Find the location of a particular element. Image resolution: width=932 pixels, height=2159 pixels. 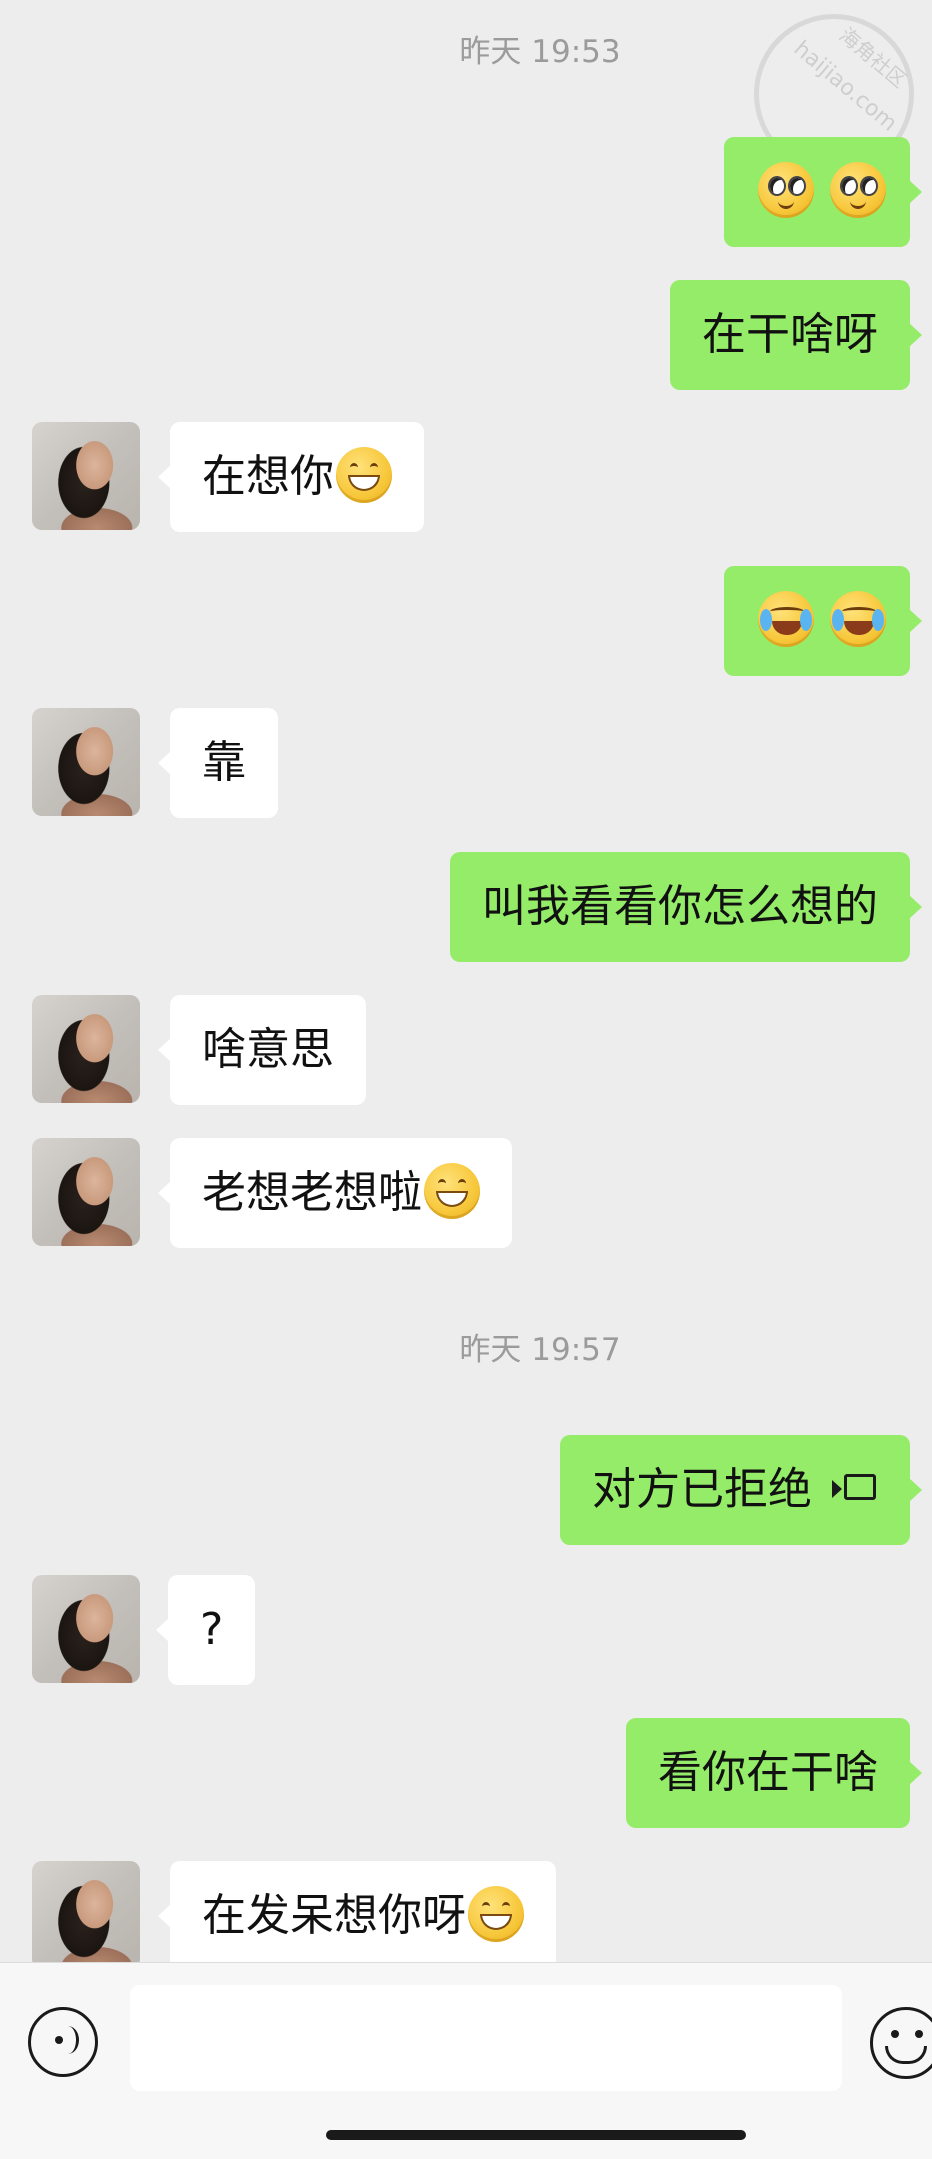

message-text: 在发呆想你呀 is located at coordinates (334, 1915).